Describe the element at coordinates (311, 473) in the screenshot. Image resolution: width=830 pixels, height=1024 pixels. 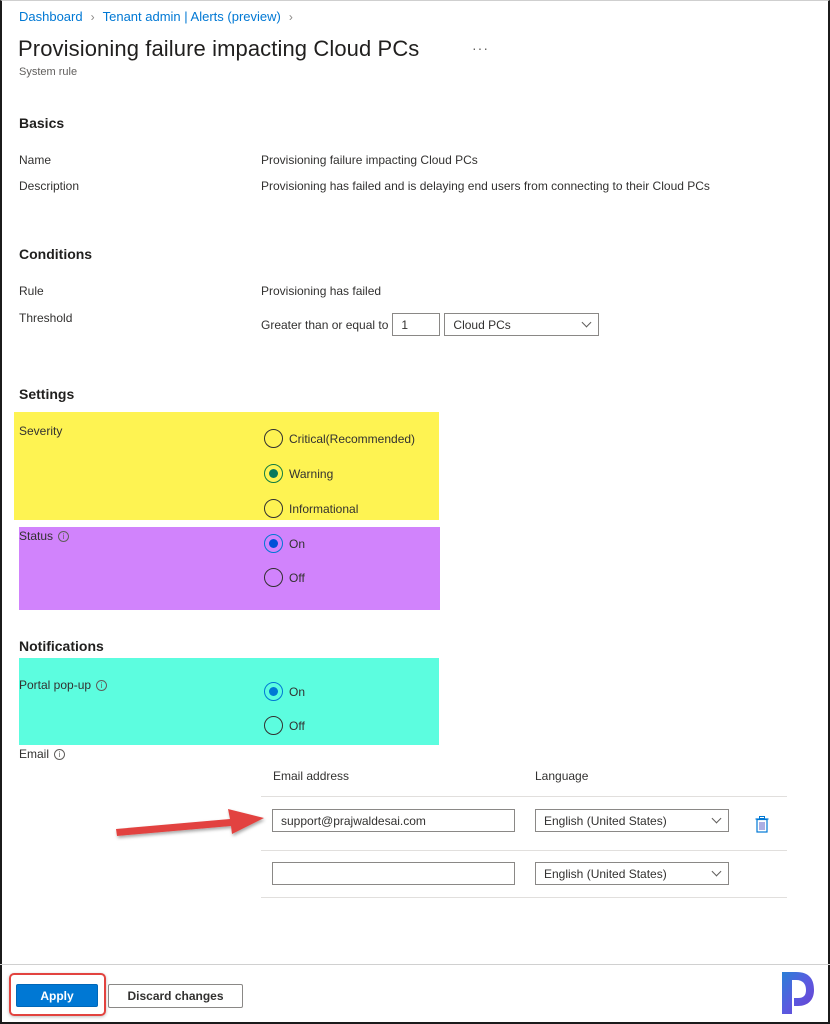
I see `radio-label: Warning` at that location.